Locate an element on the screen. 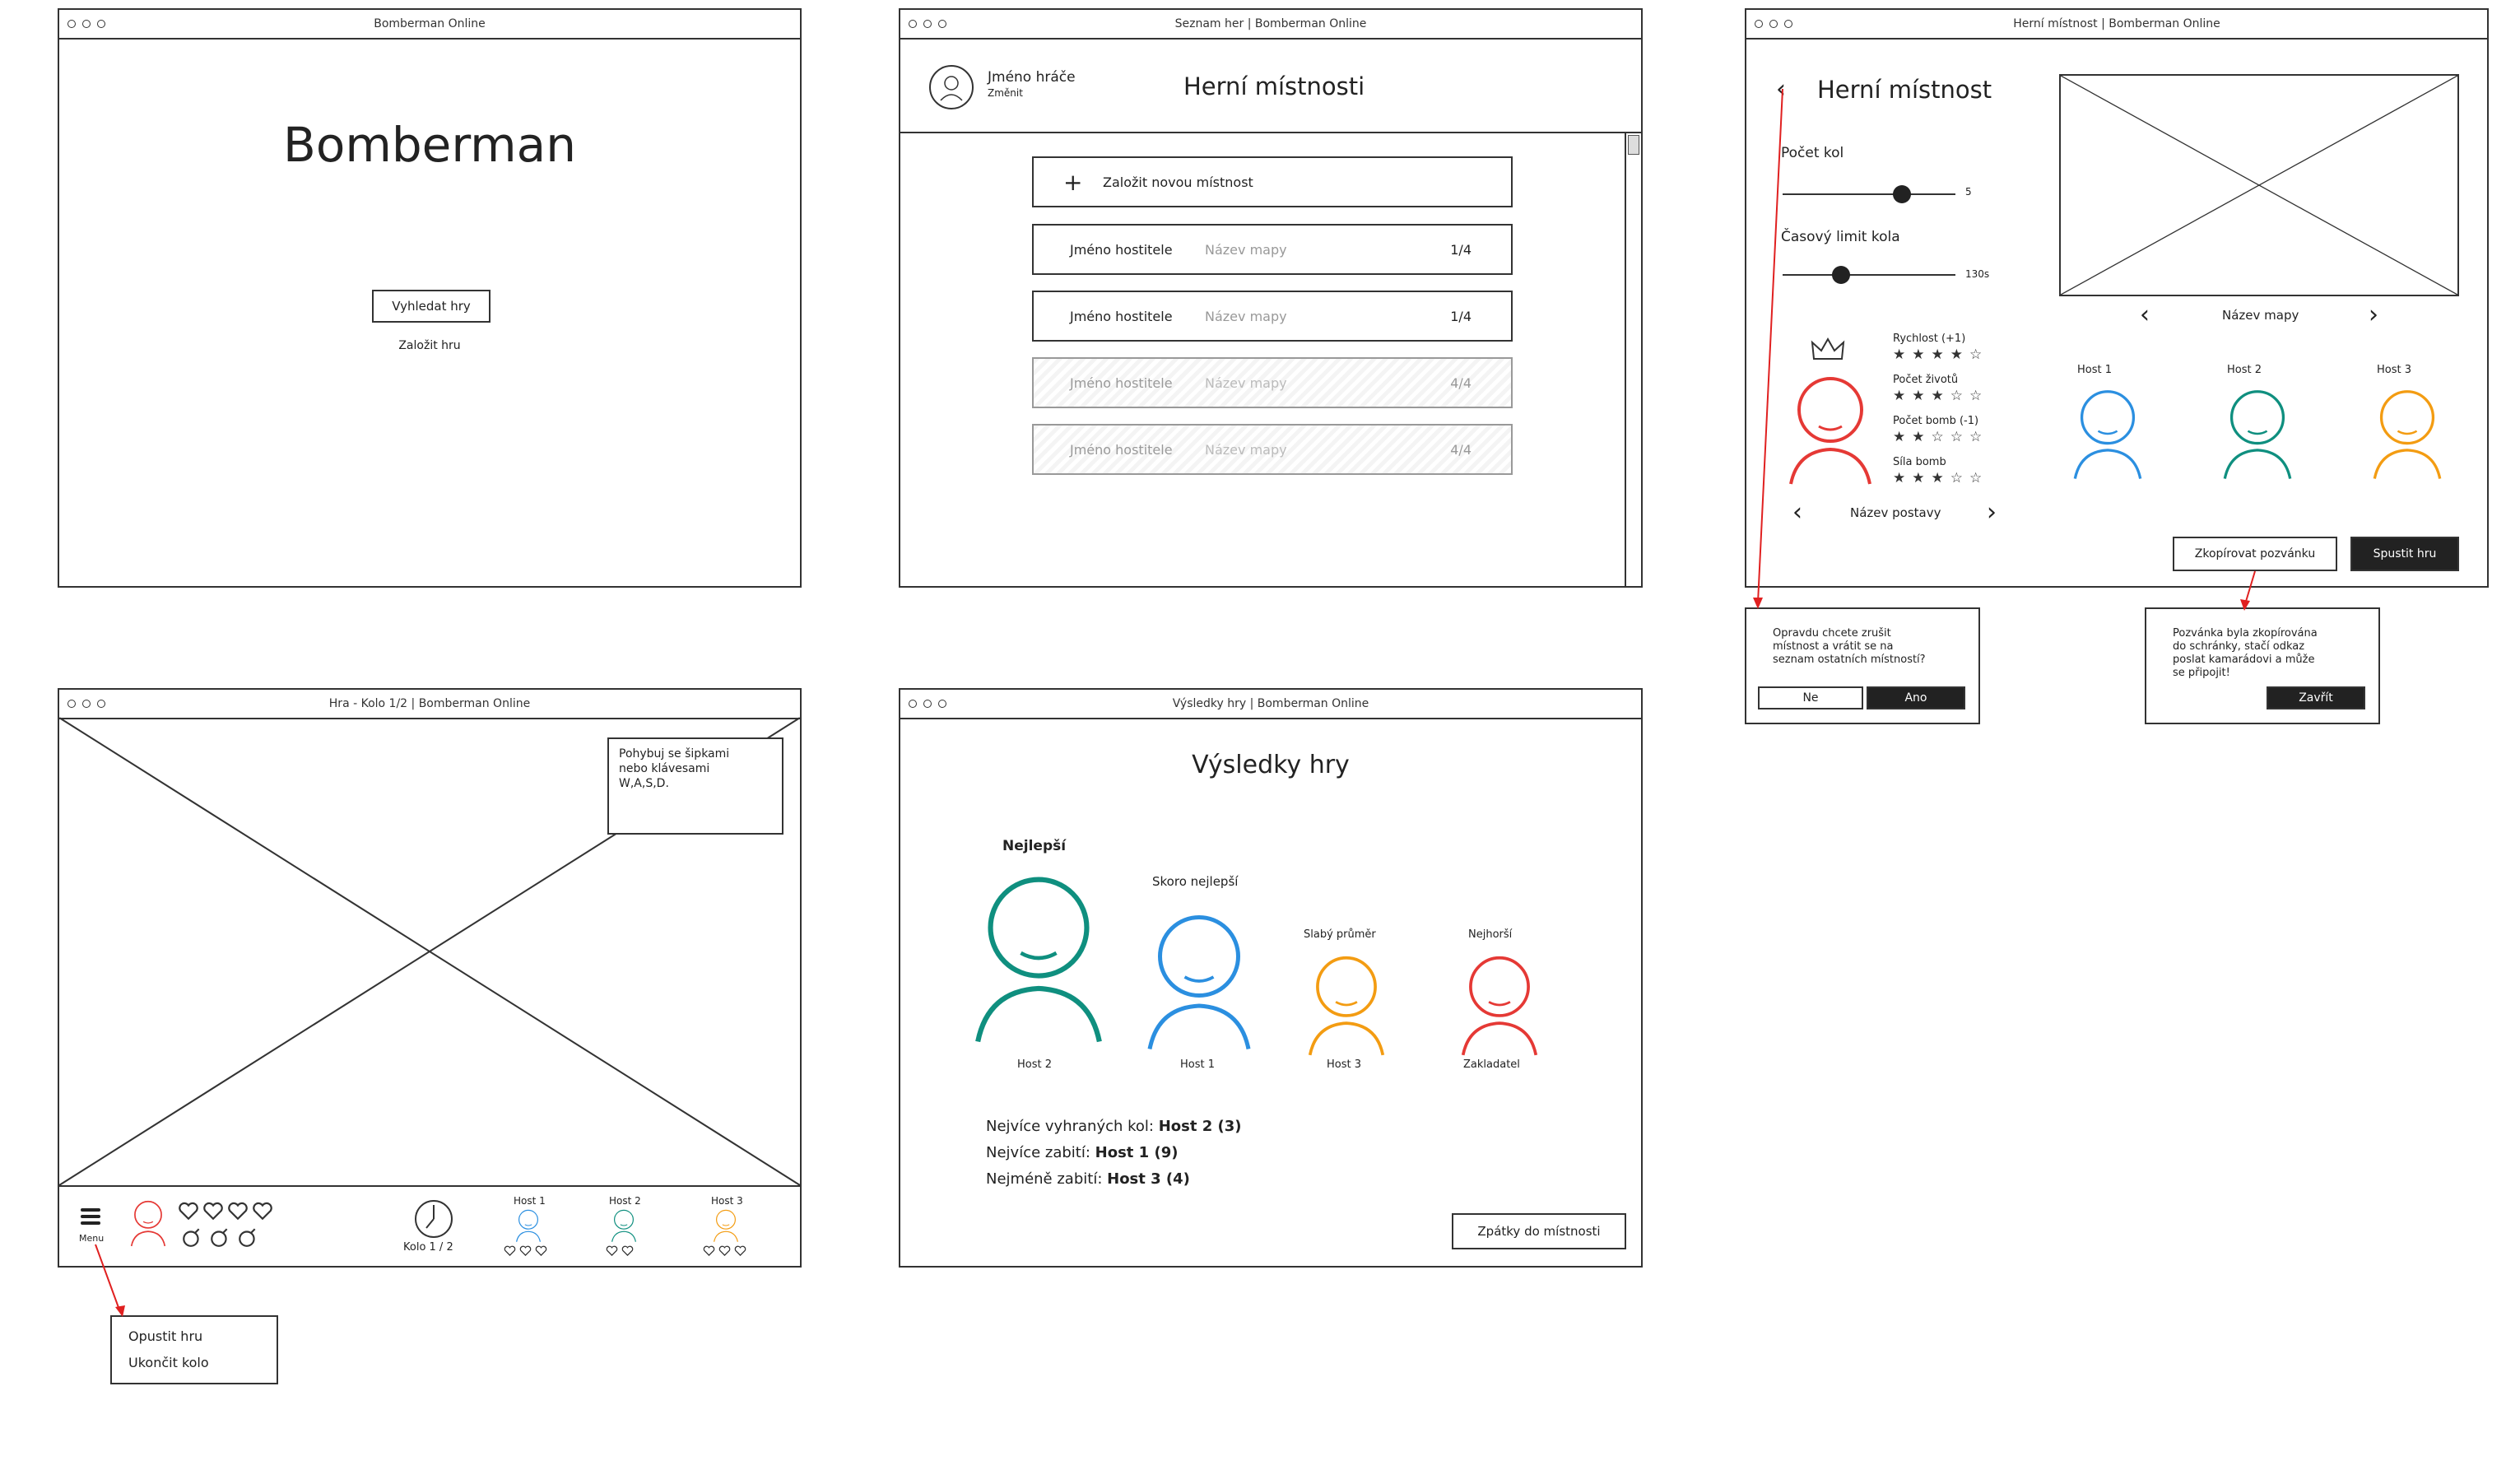  arrow-copy-to-copied-dialog is located at coordinates (2250, 587).